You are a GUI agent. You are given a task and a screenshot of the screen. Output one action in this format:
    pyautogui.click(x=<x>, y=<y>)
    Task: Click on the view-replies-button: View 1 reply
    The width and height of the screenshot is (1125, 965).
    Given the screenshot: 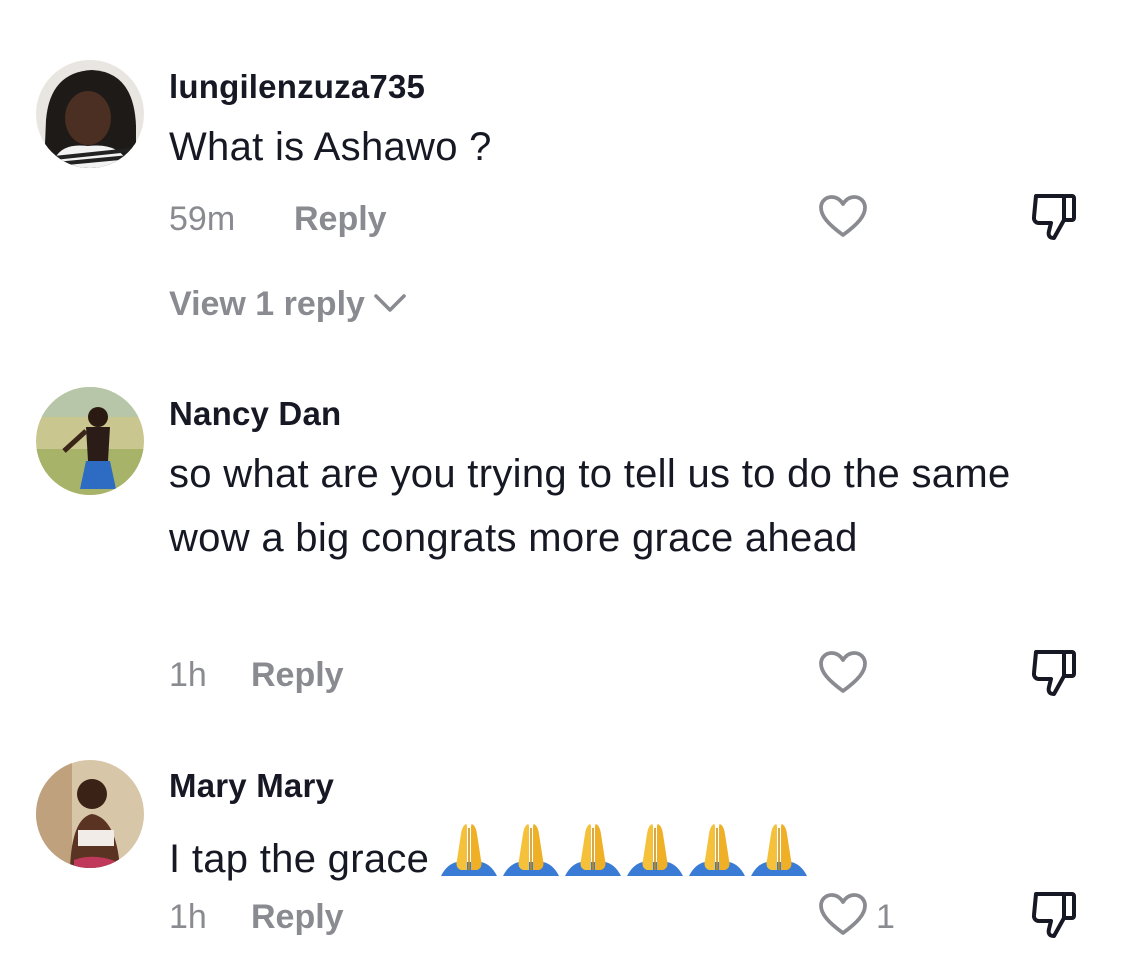 What is the action you would take?
    pyautogui.click(x=288, y=304)
    